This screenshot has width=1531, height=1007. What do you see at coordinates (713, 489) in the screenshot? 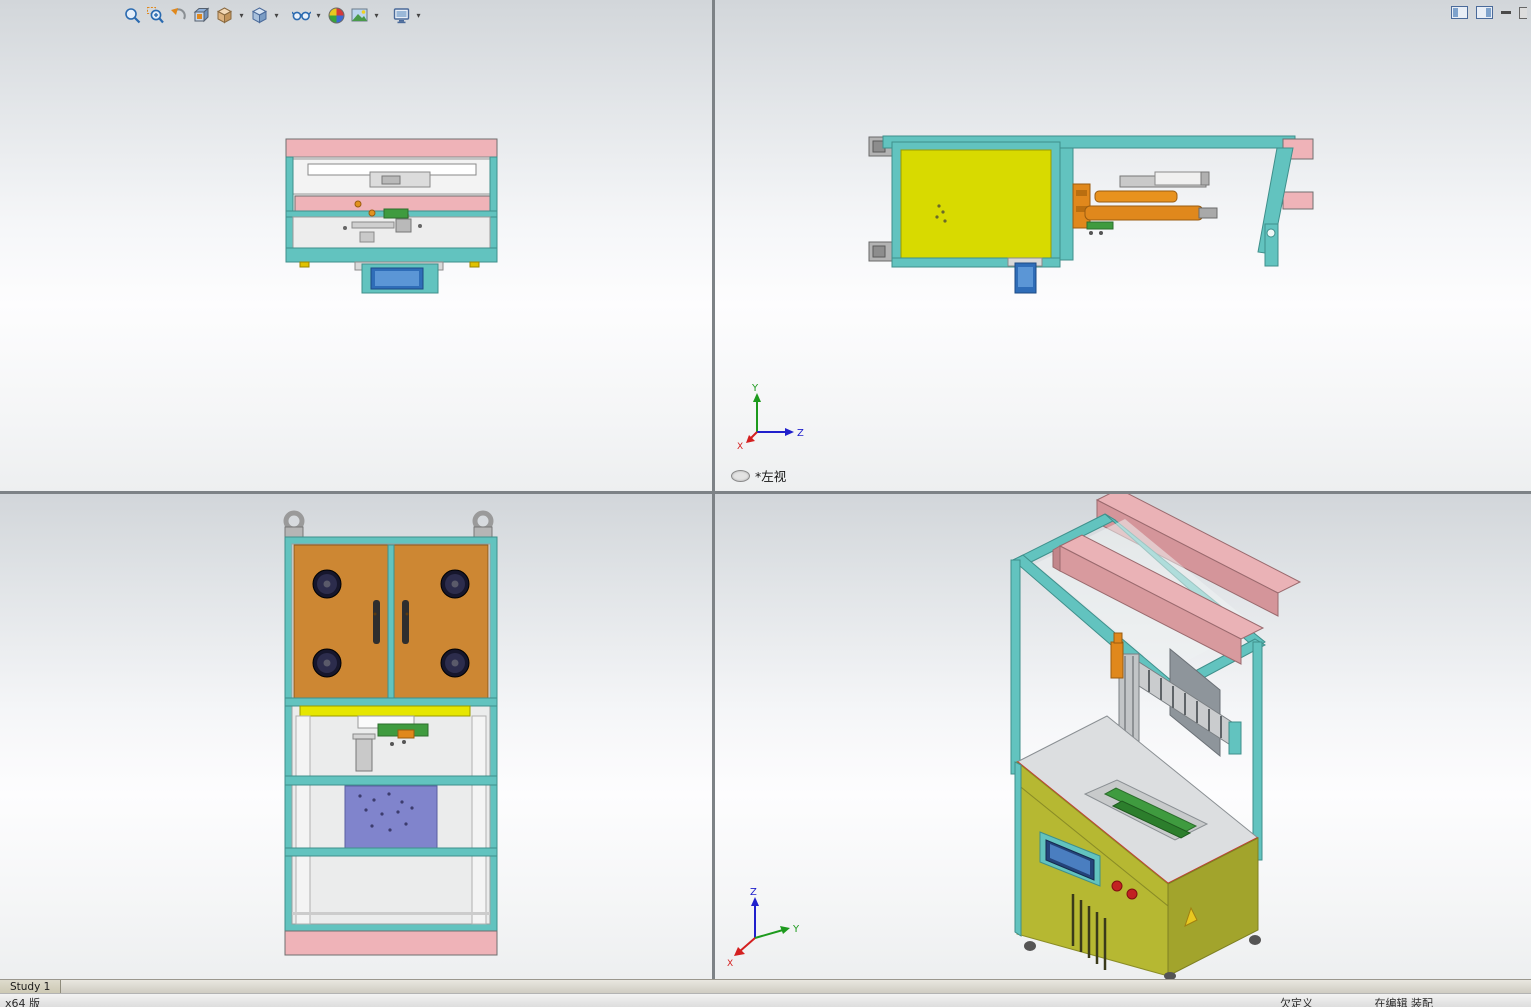
I see `viewport-divider-vertical` at bounding box center [713, 489].